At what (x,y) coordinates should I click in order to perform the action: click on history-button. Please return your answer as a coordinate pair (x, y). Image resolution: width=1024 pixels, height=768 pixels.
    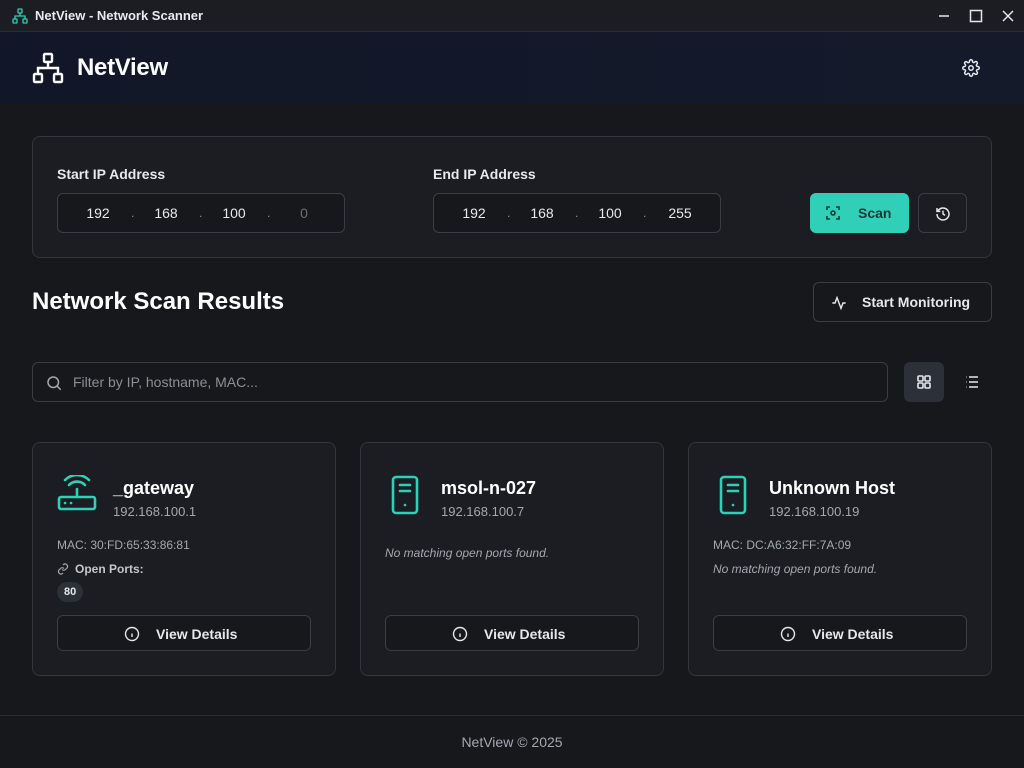
    Looking at the image, I should click on (942, 213).